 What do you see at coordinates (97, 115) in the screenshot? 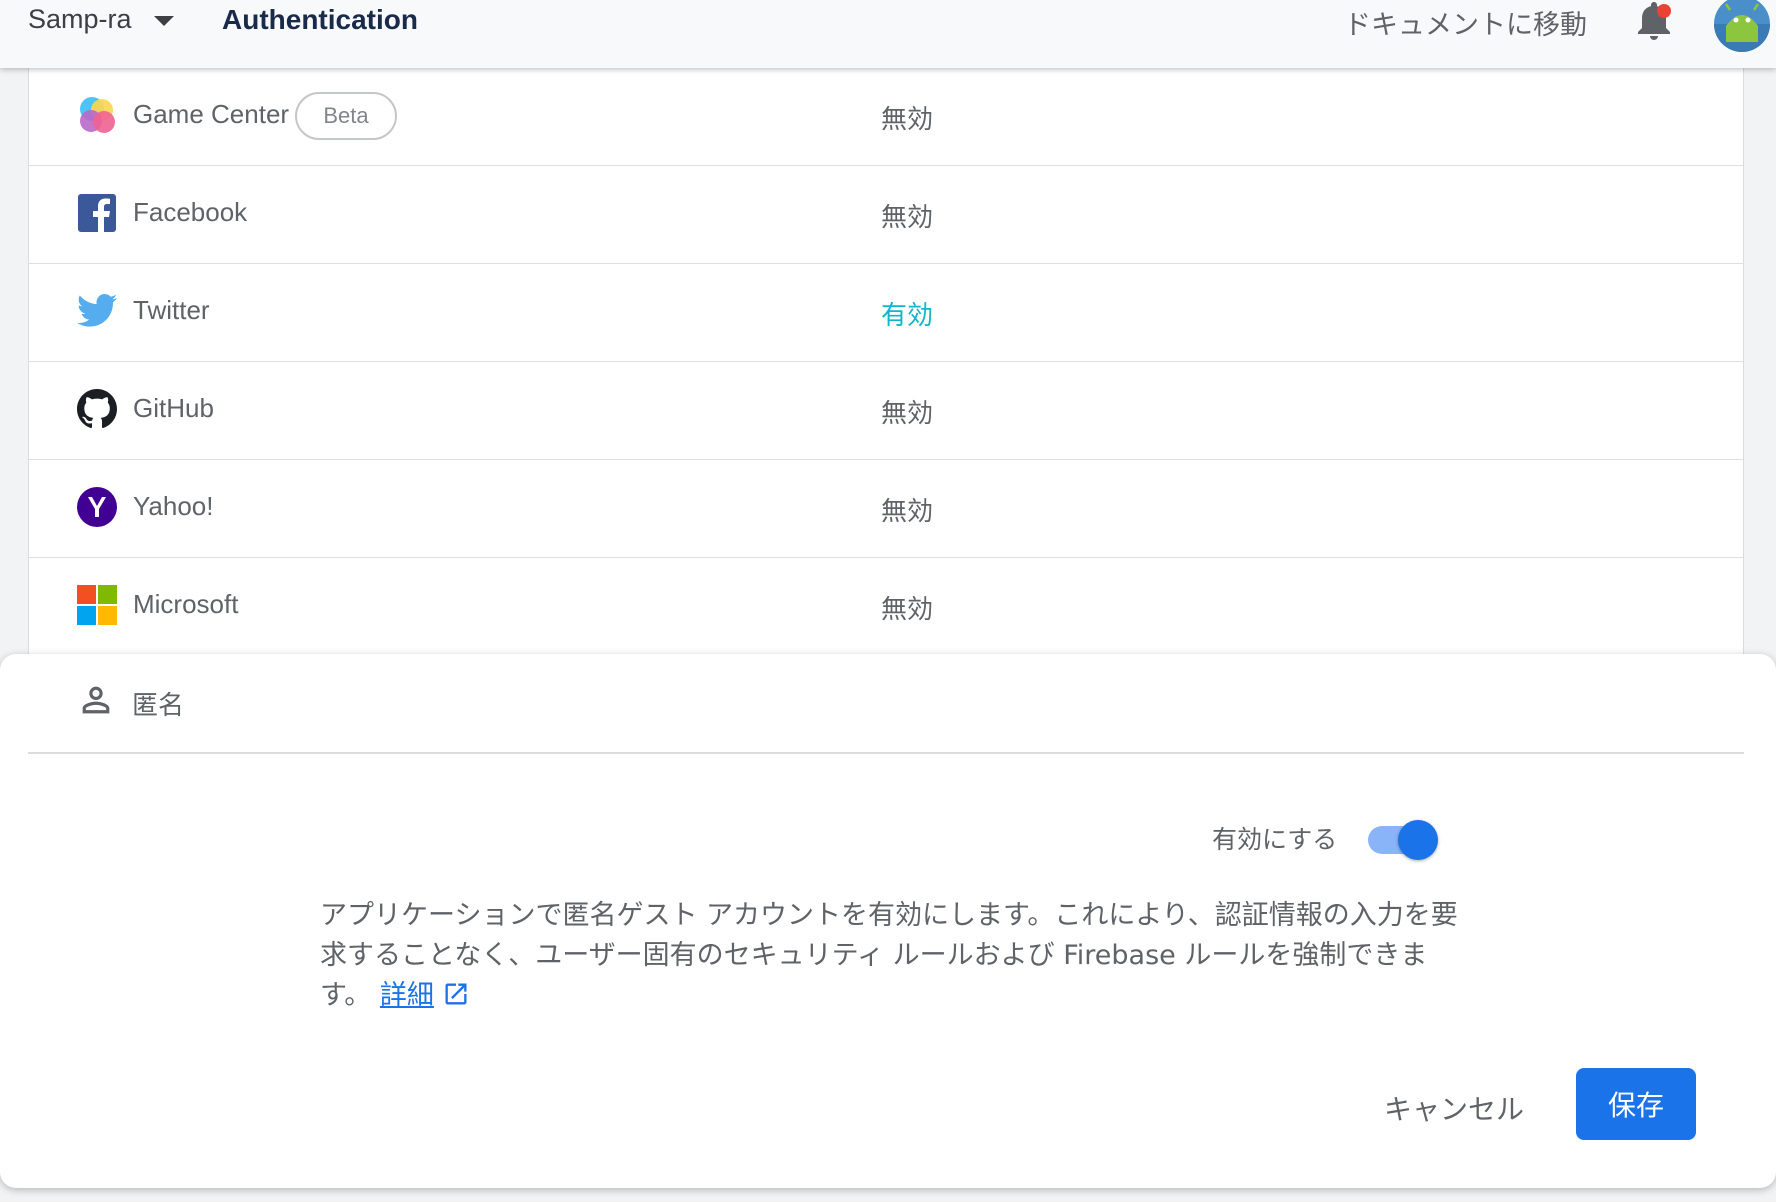
I see `game-center-icon` at bounding box center [97, 115].